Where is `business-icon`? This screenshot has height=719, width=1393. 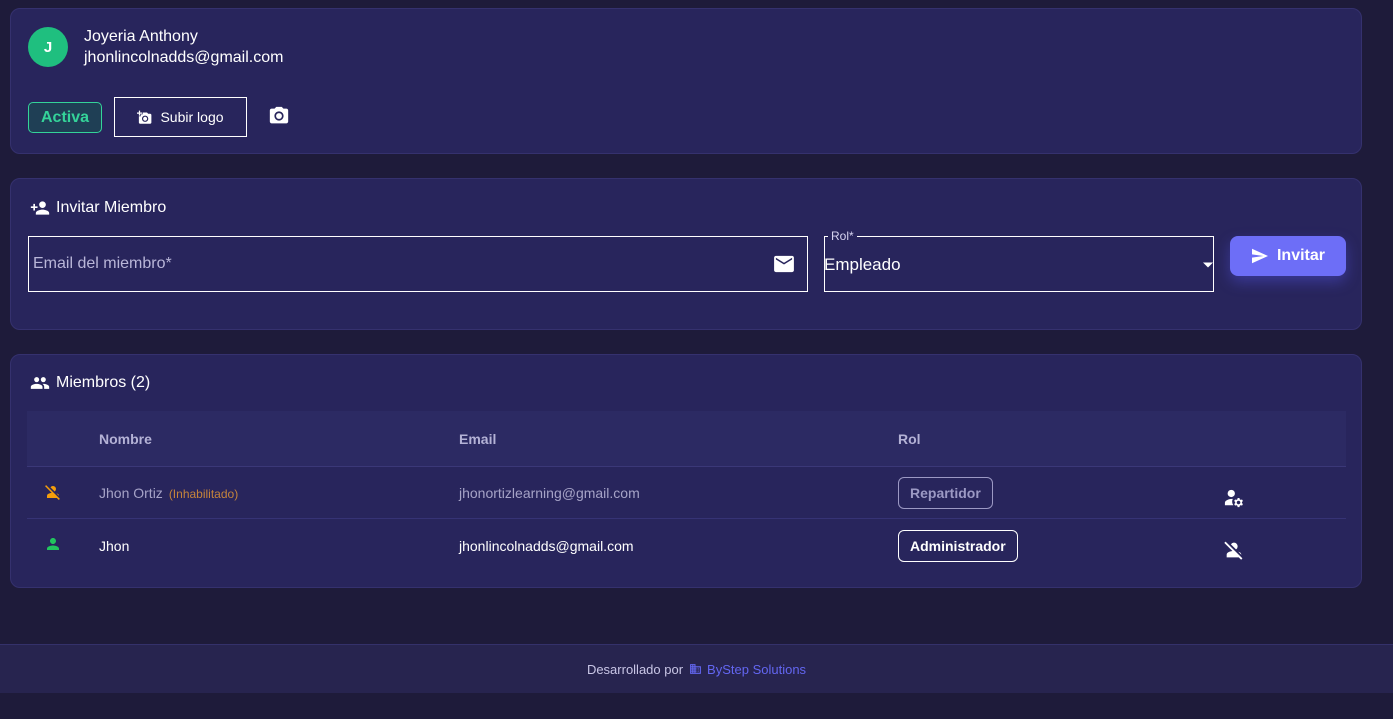 business-icon is located at coordinates (695, 668).